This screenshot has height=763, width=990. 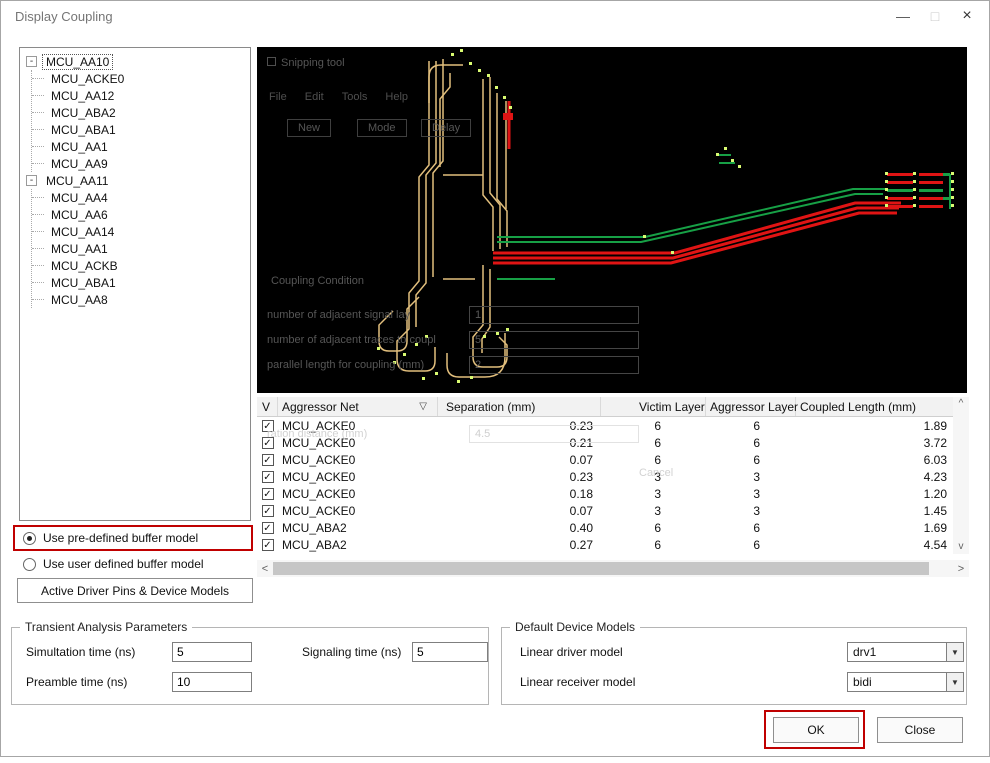 What do you see at coordinates (605, 442) in the screenshot?
I see `table-row: ✓ MCU_ACKE0 0.21 6 6 3.72` at bounding box center [605, 442].